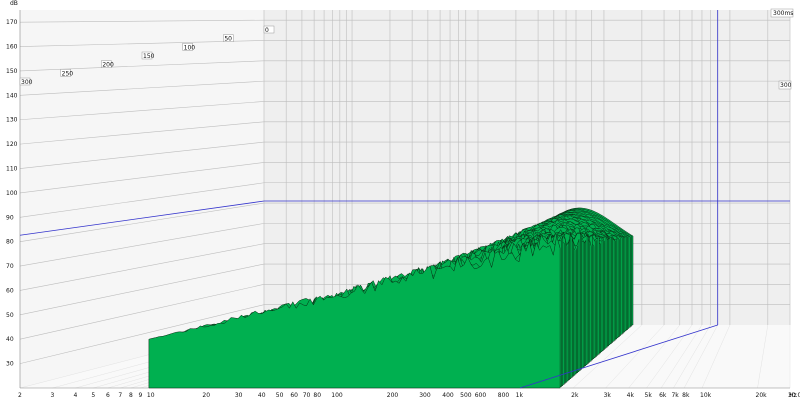  I want to click on time-tick-label: 200, so click(108, 65).